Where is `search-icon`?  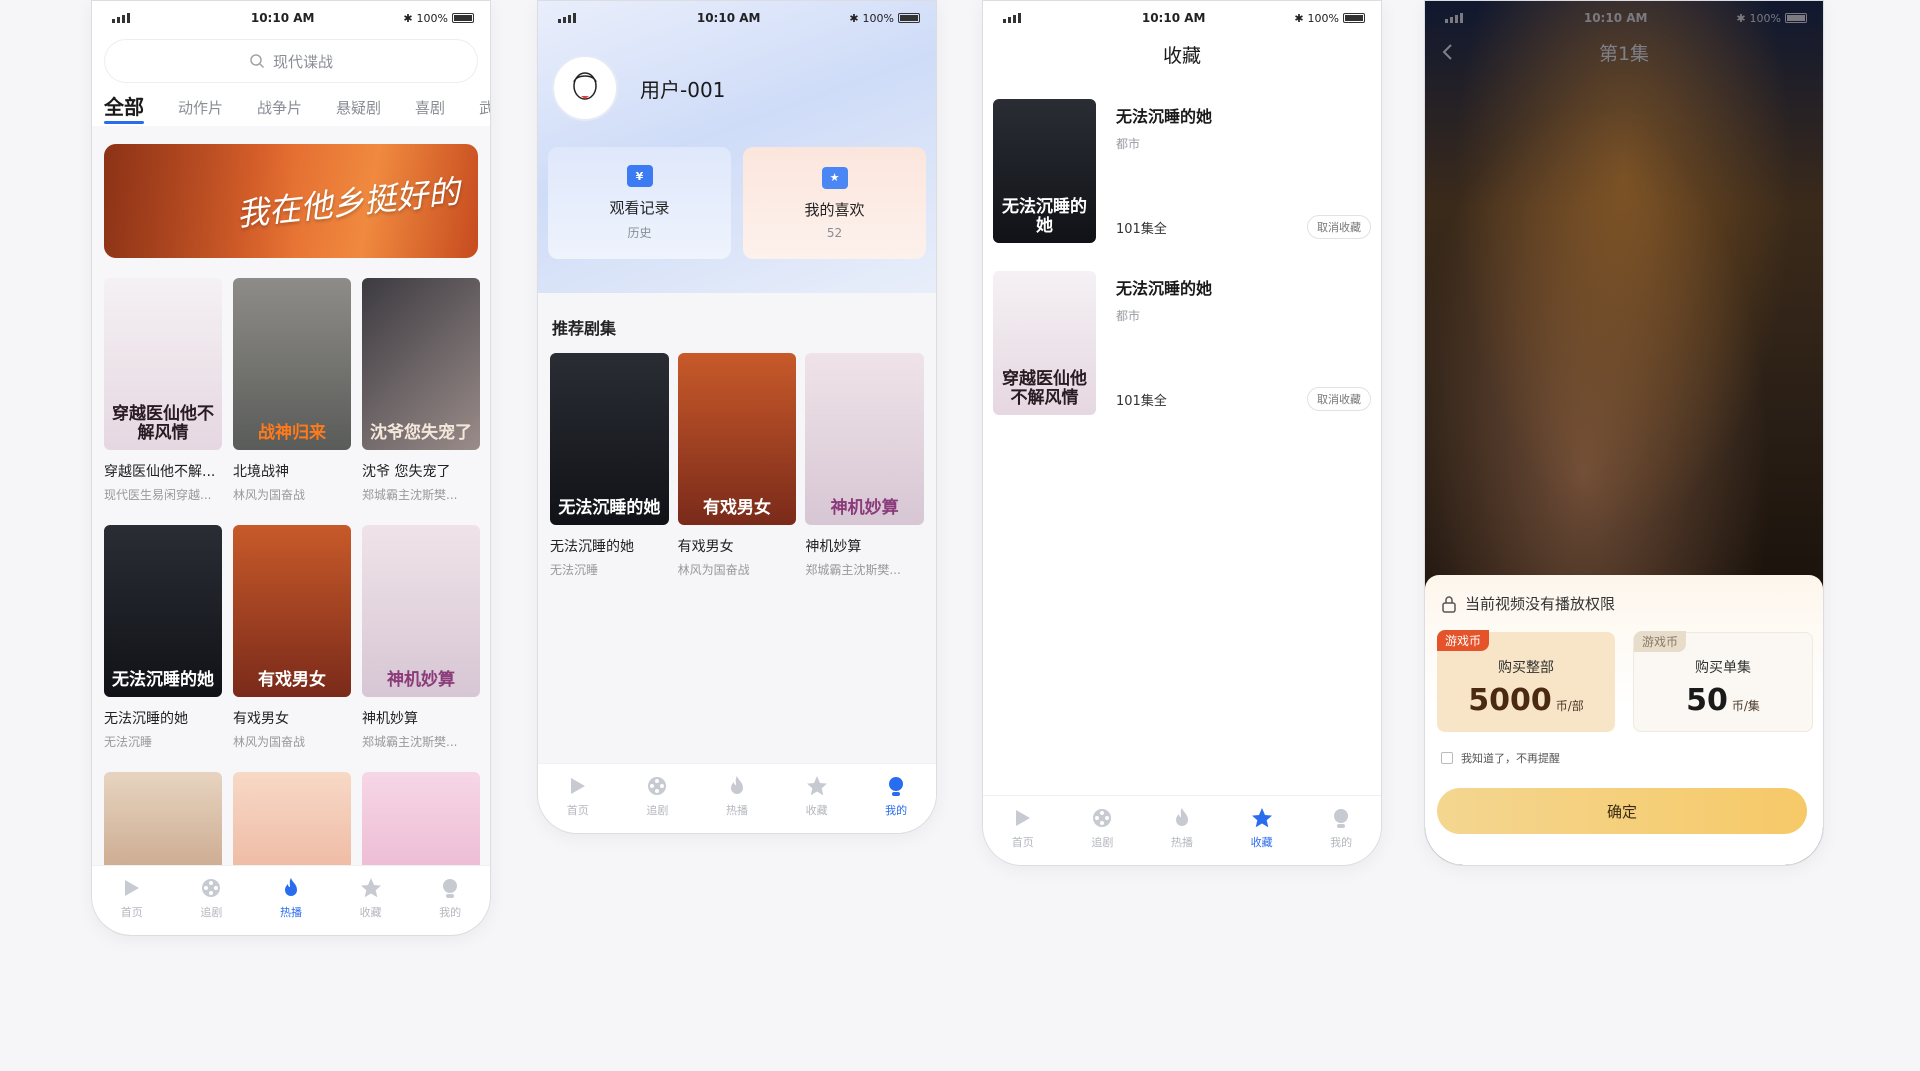
search-icon is located at coordinates (257, 61).